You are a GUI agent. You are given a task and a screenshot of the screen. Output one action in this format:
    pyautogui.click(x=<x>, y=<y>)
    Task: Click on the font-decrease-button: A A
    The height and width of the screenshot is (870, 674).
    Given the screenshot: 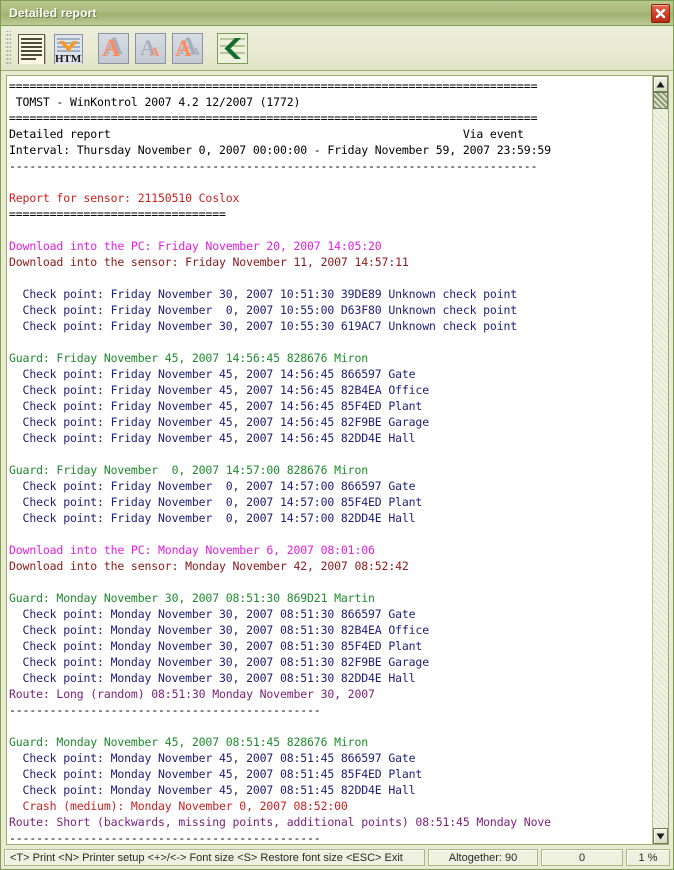 What is the action you would take?
    pyautogui.click(x=150, y=48)
    